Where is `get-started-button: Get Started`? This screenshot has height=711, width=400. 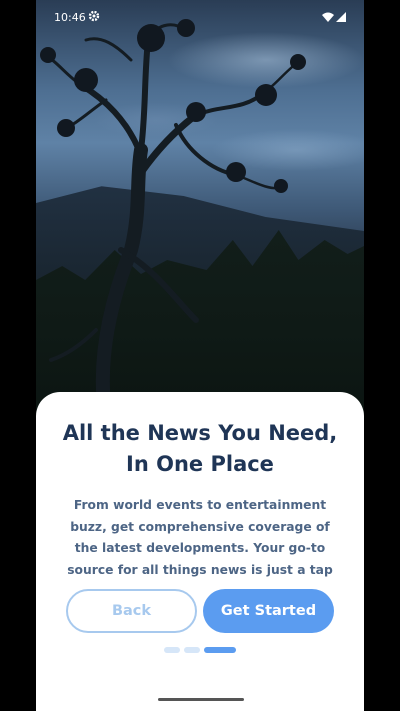
get-started-button: Get Started is located at coordinates (268, 611).